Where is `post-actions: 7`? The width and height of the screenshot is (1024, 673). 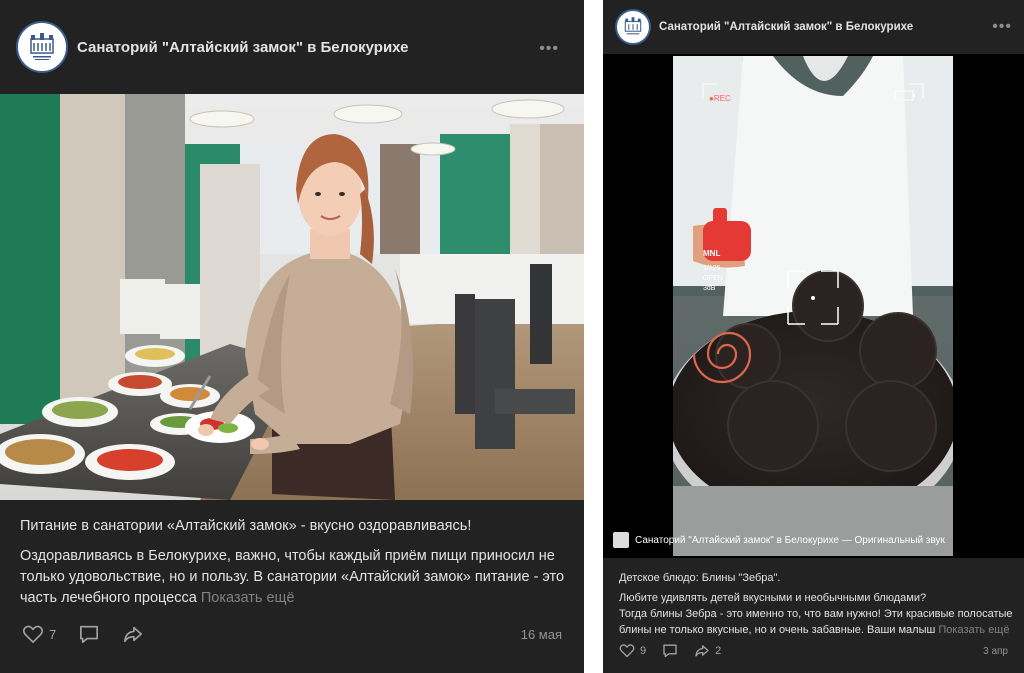 post-actions: 7 is located at coordinates (94, 634).